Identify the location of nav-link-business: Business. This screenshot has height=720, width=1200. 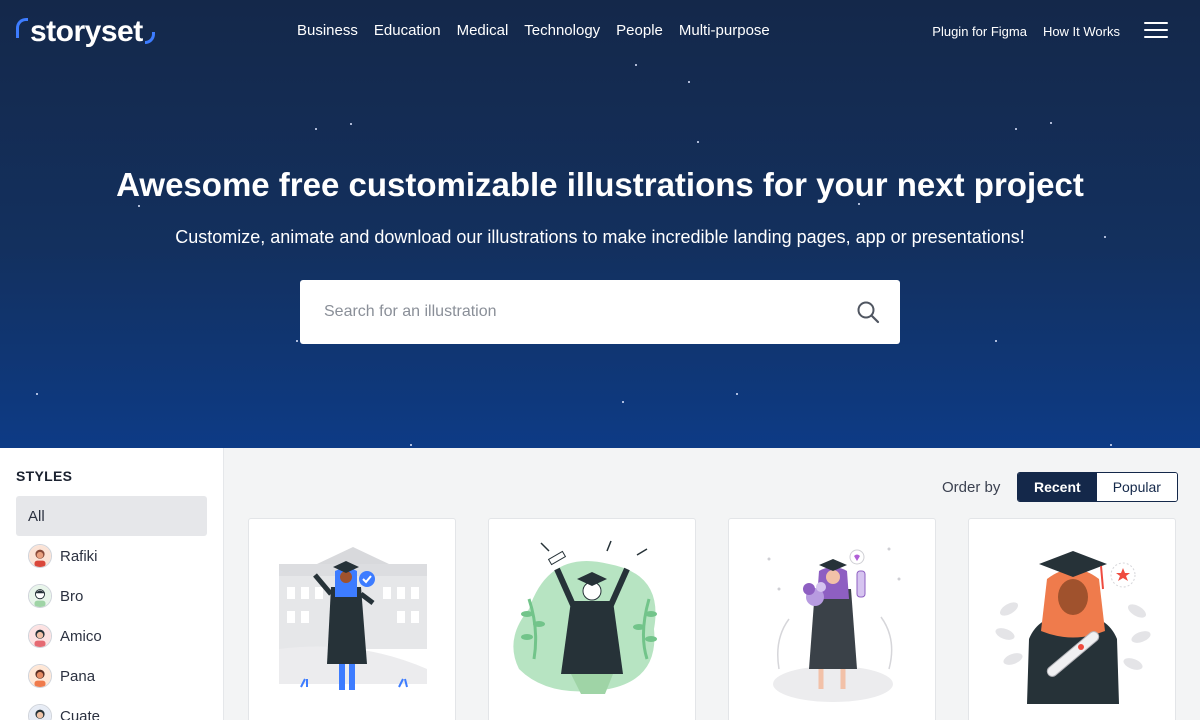
(327, 30).